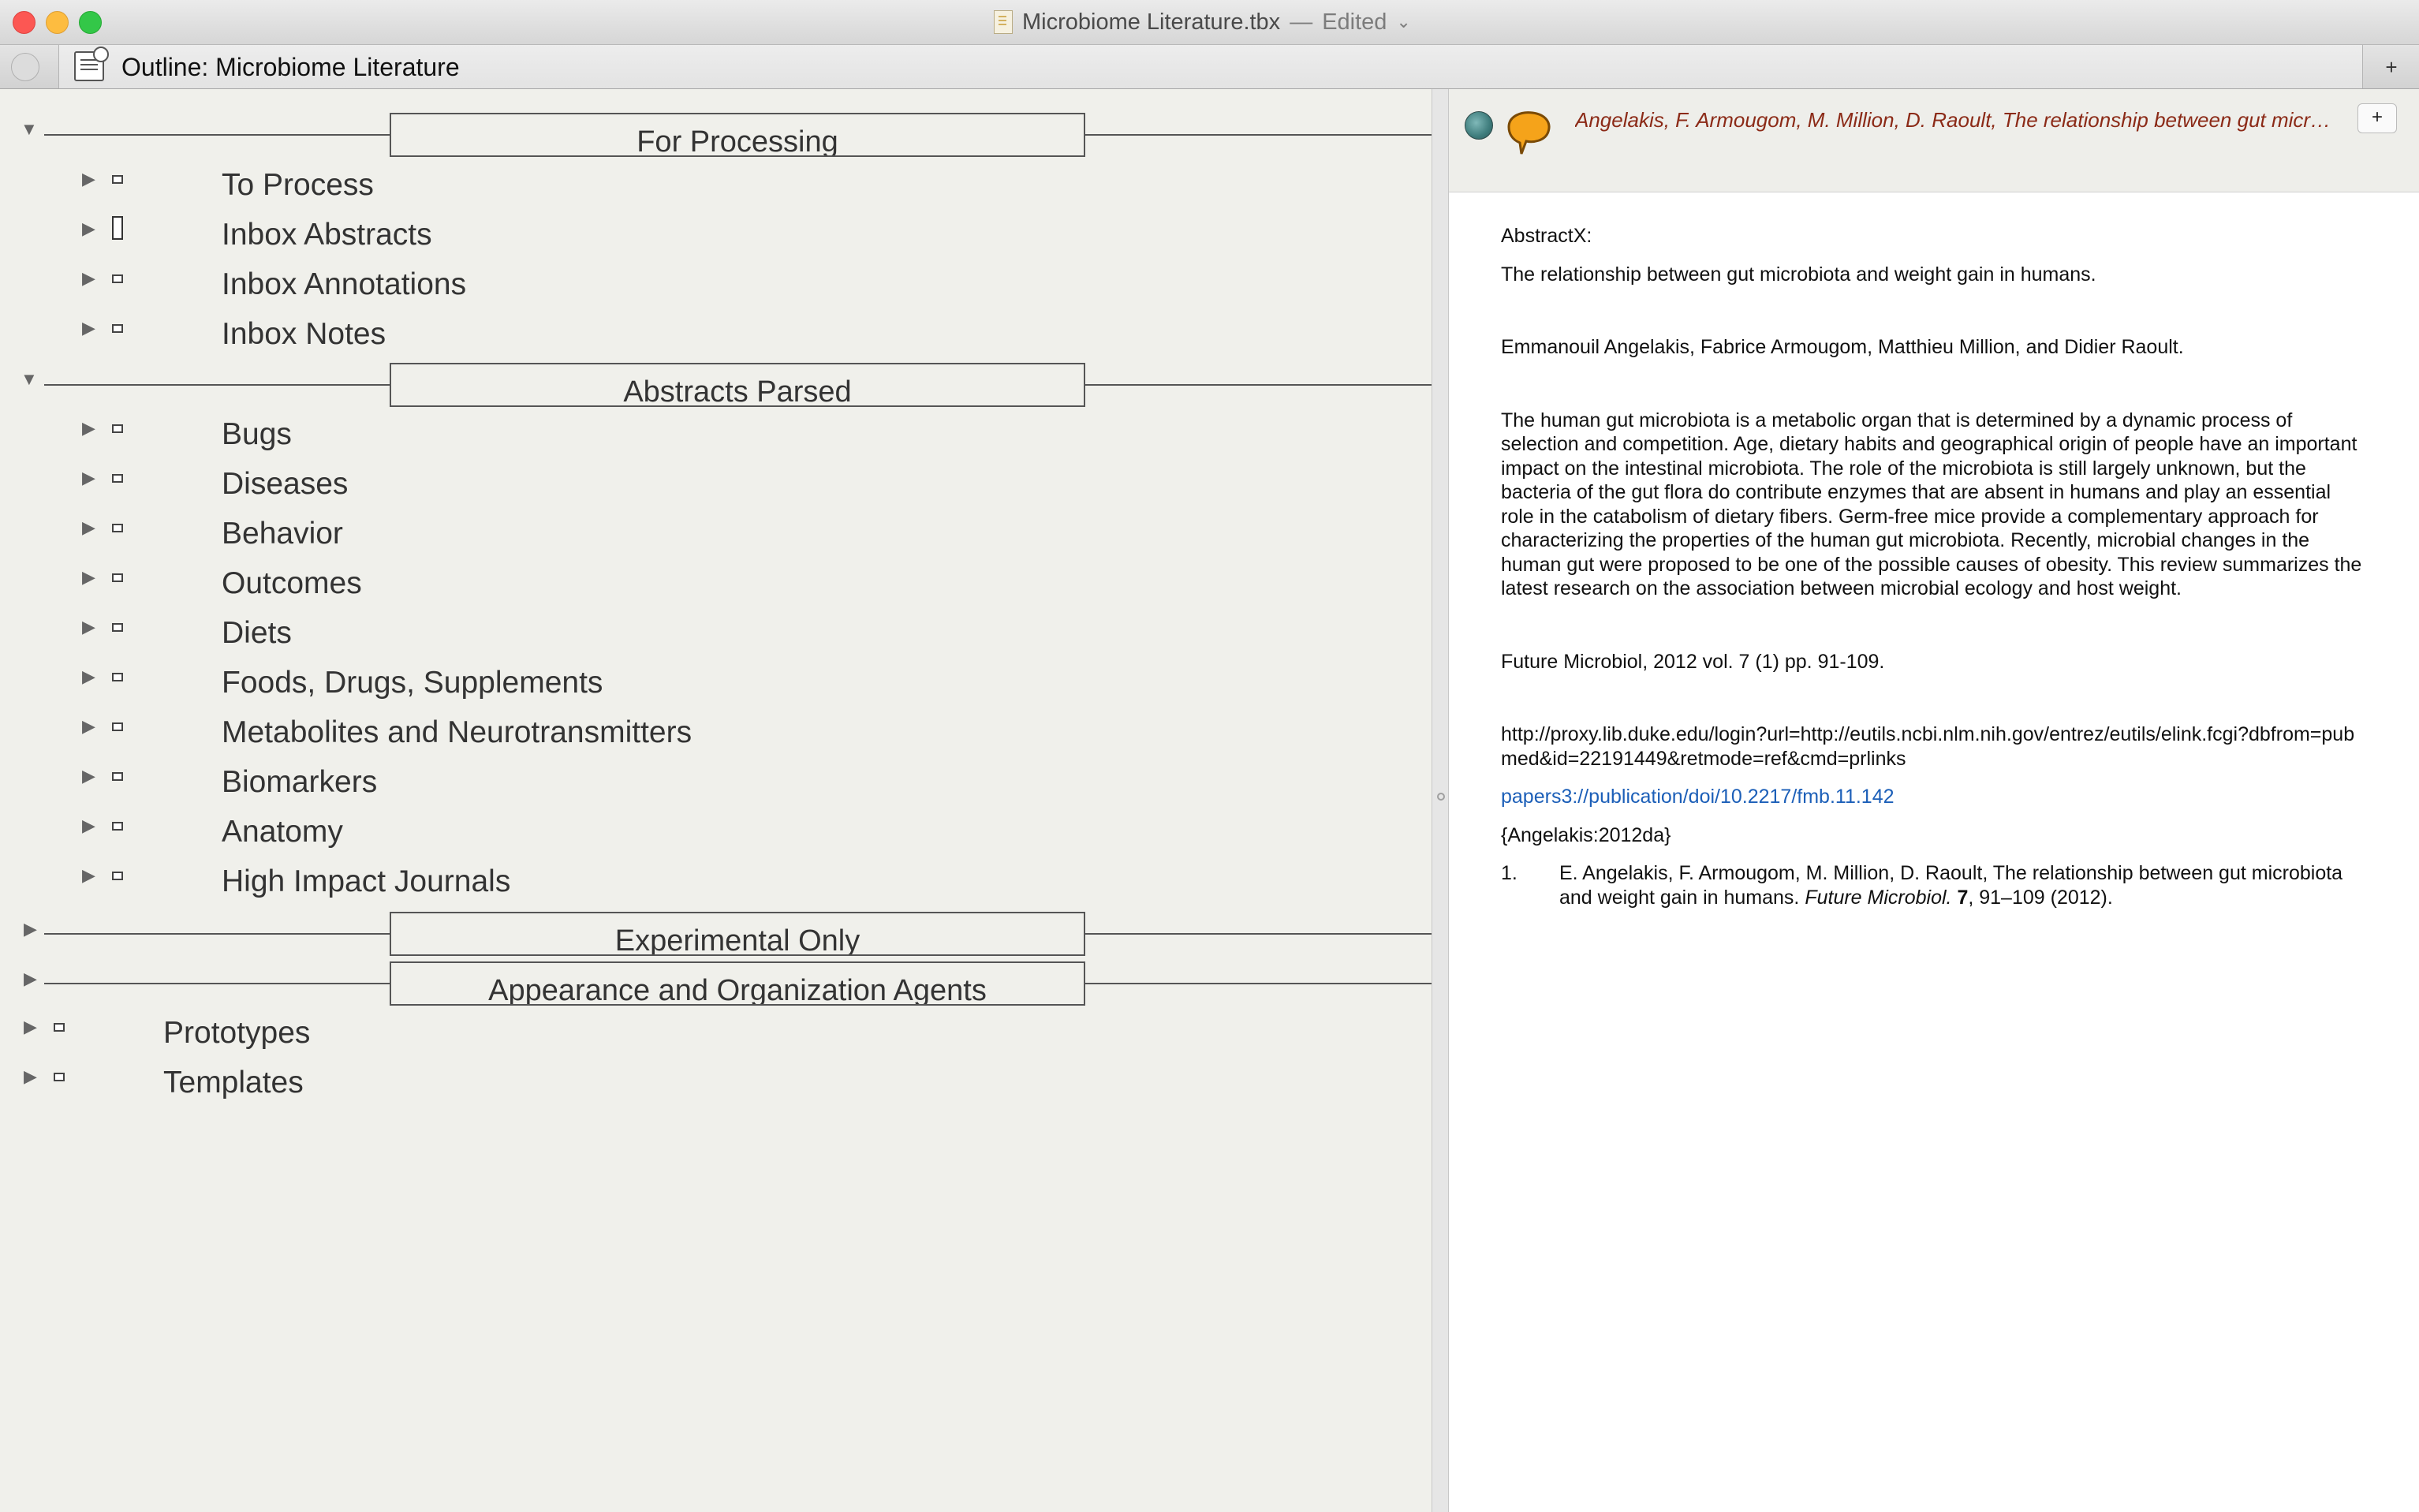 The image size is (2419, 1512). Describe the element at coordinates (716, 639) in the screenshot. I see `outline-item: ▶ Diets` at that location.